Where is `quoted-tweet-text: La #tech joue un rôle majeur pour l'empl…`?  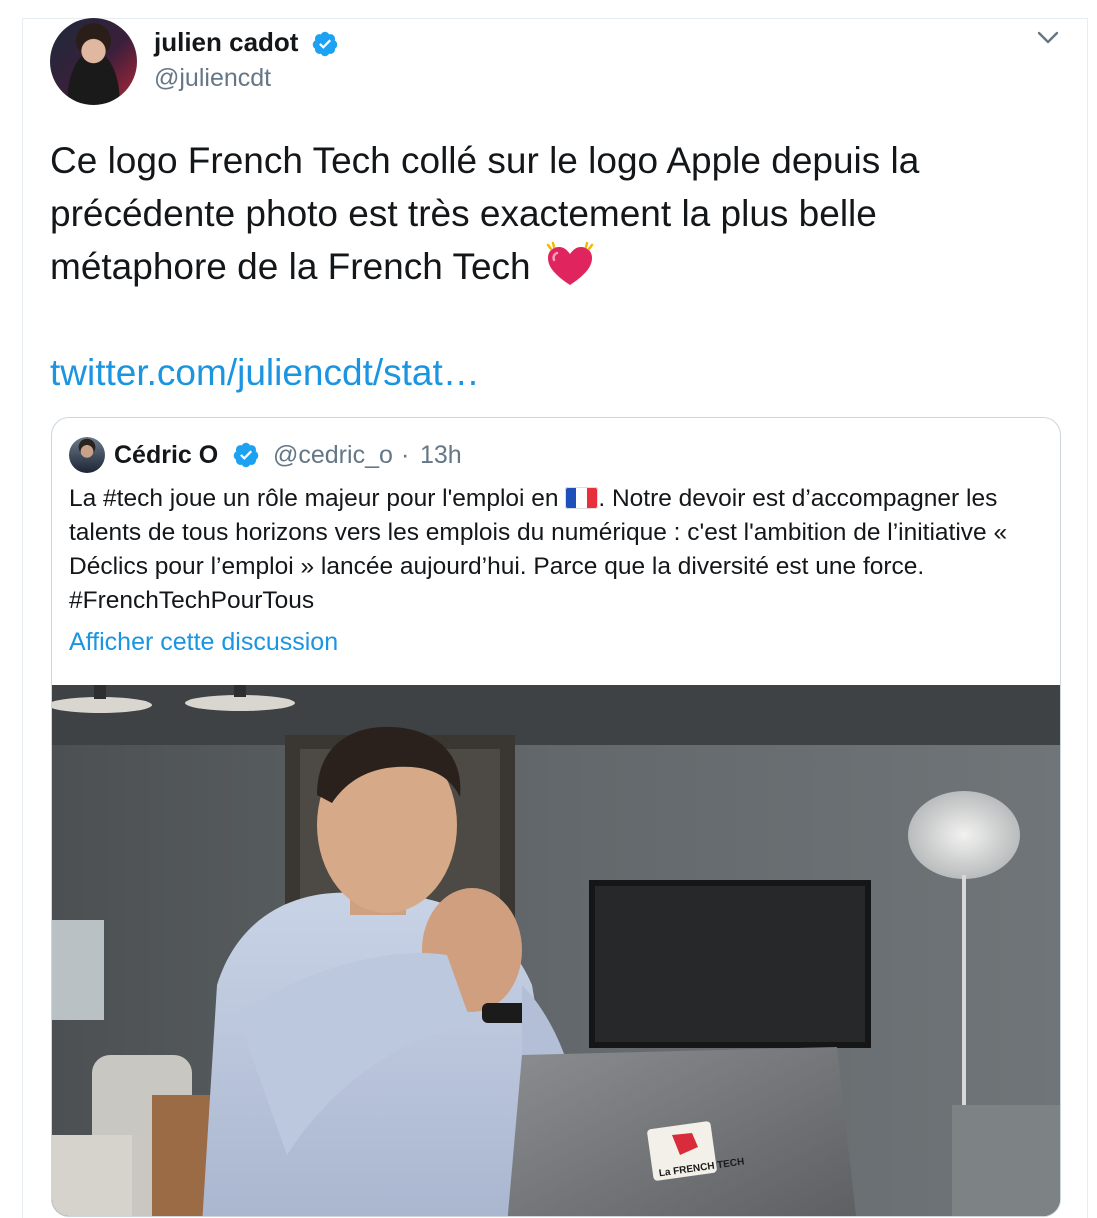 quoted-tweet-text: La #tech joue un rôle majeur pour l'empl… is located at coordinates (559, 550).